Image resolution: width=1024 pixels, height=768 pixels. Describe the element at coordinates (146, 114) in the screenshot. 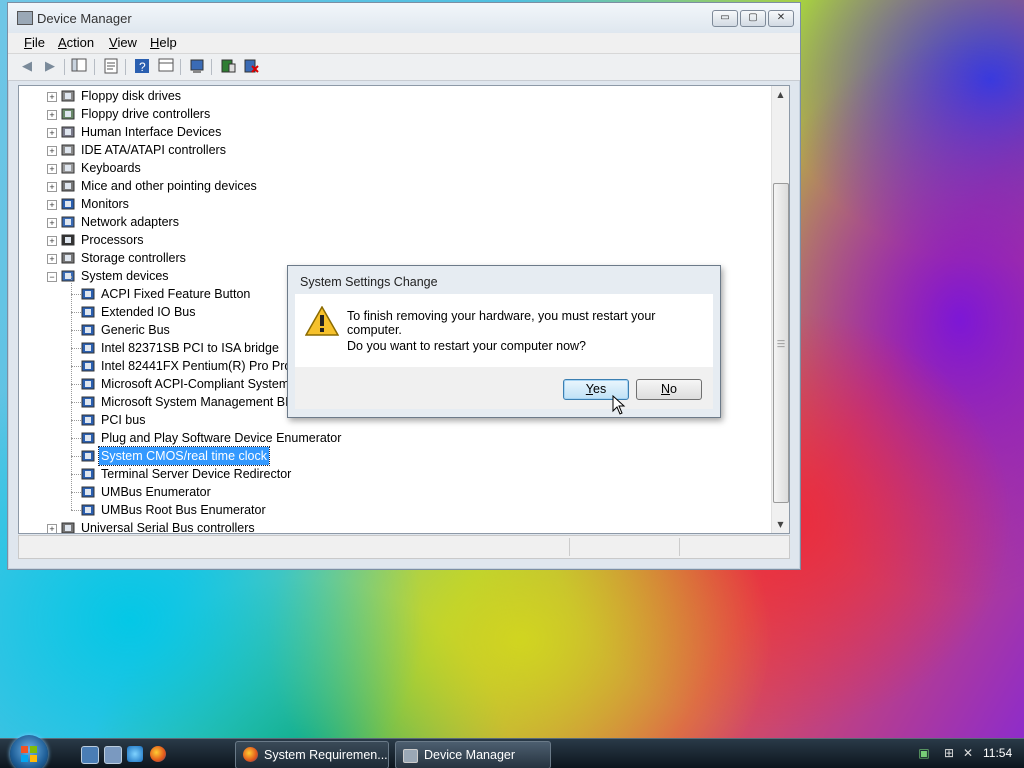

I see `tree-item-label: Floppy drive controllers` at that location.